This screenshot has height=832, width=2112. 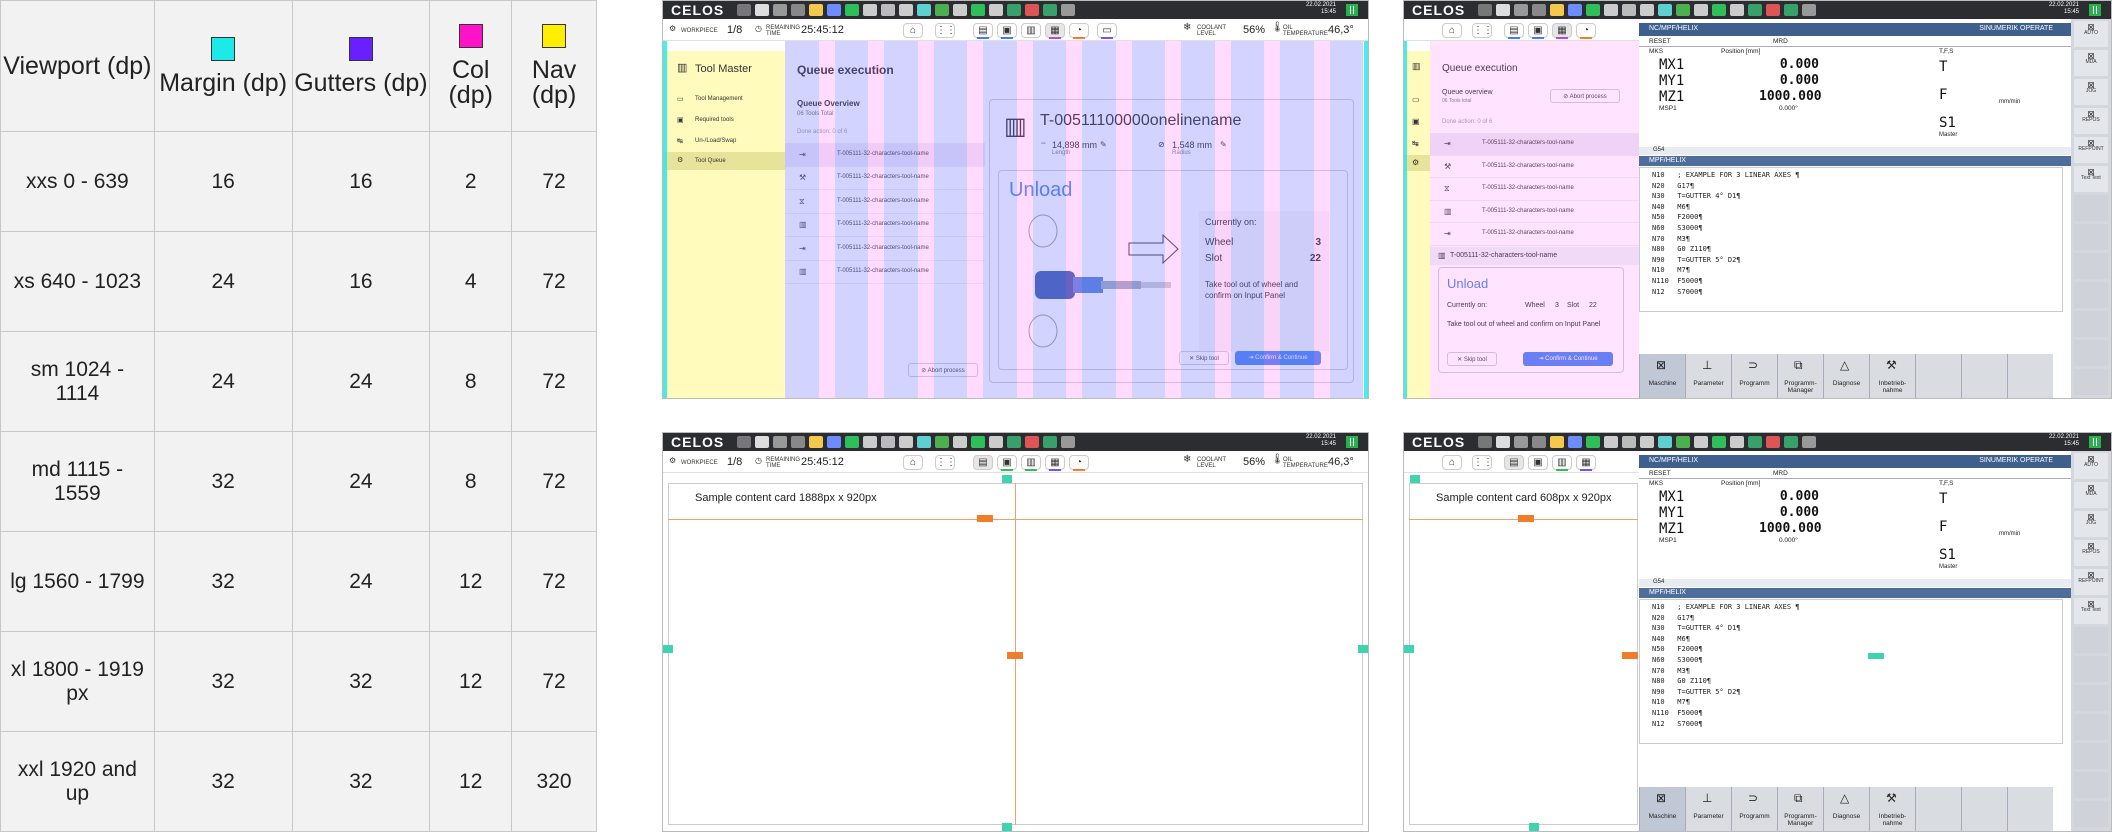 I want to click on graph-icon, so click(x=1665, y=442).